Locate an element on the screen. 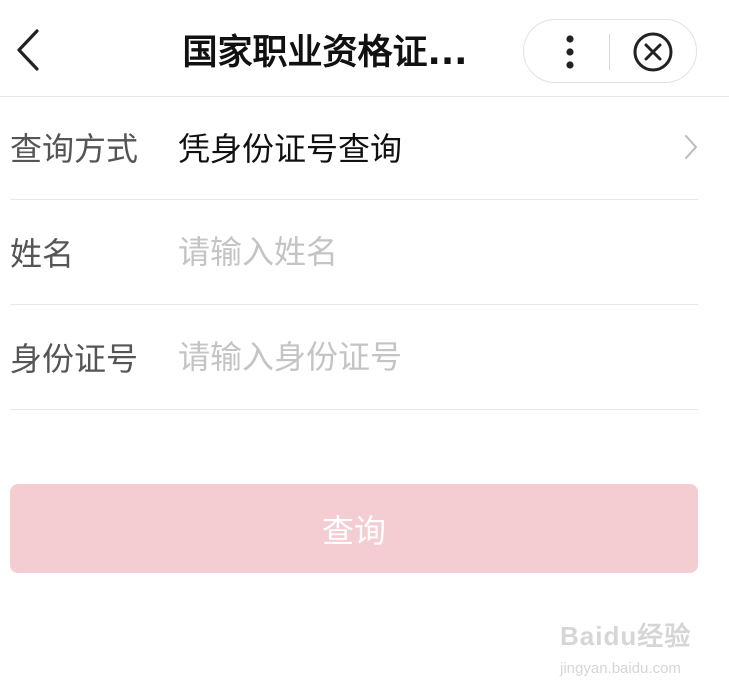  id-number-input is located at coordinates (428, 357).